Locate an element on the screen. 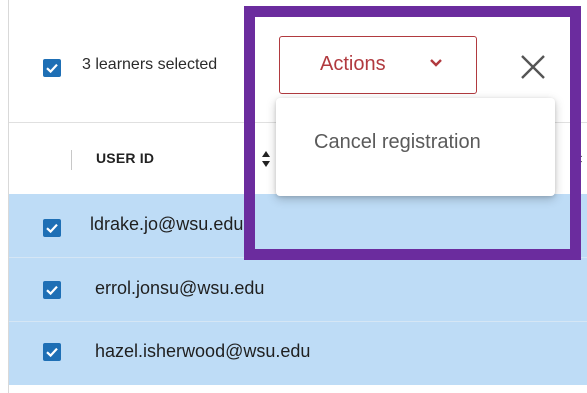  menu-item-cancel-registration: Cancel registration is located at coordinates (415, 147).